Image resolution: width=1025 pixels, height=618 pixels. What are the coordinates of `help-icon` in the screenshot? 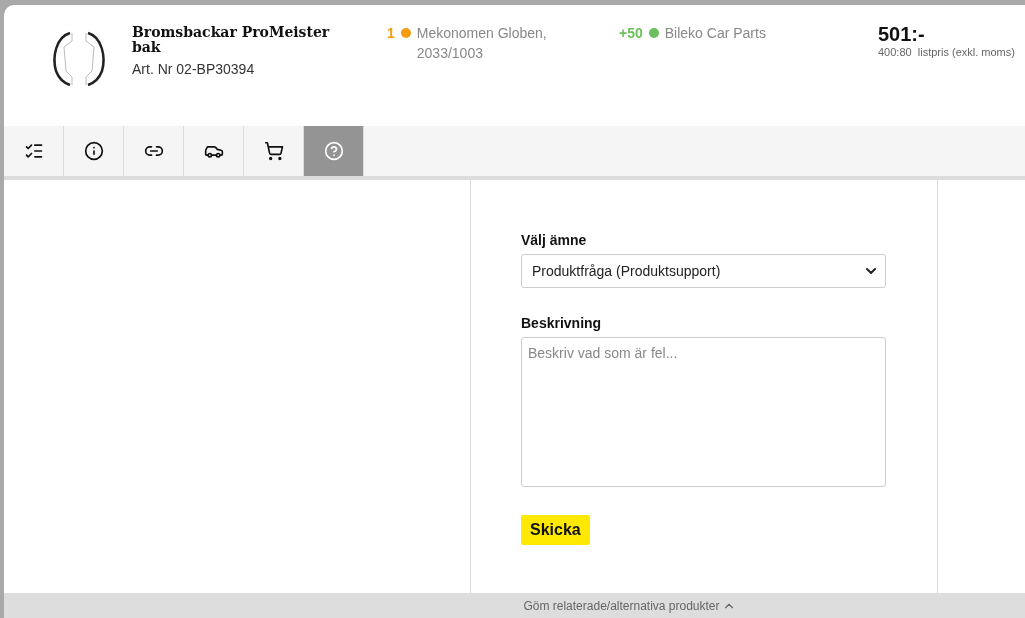 It's located at (333, 151).